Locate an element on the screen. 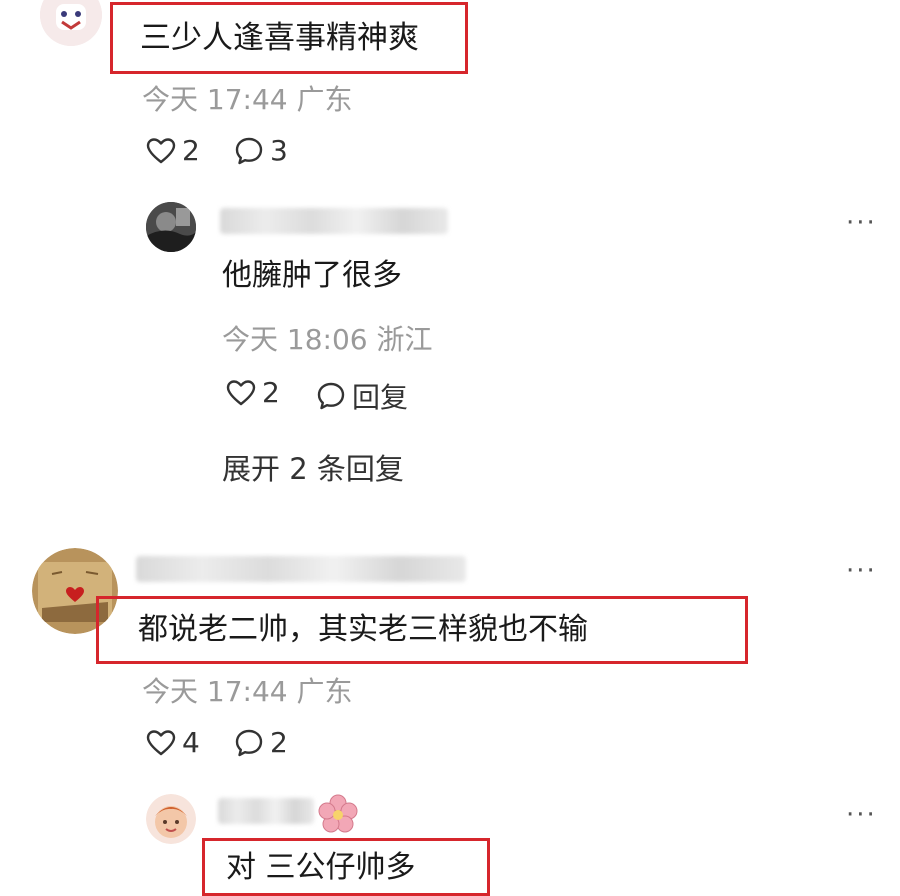 The width and height of the screenshot is (900, 896). reply-count: 2 is located at coordinates (279, 742).